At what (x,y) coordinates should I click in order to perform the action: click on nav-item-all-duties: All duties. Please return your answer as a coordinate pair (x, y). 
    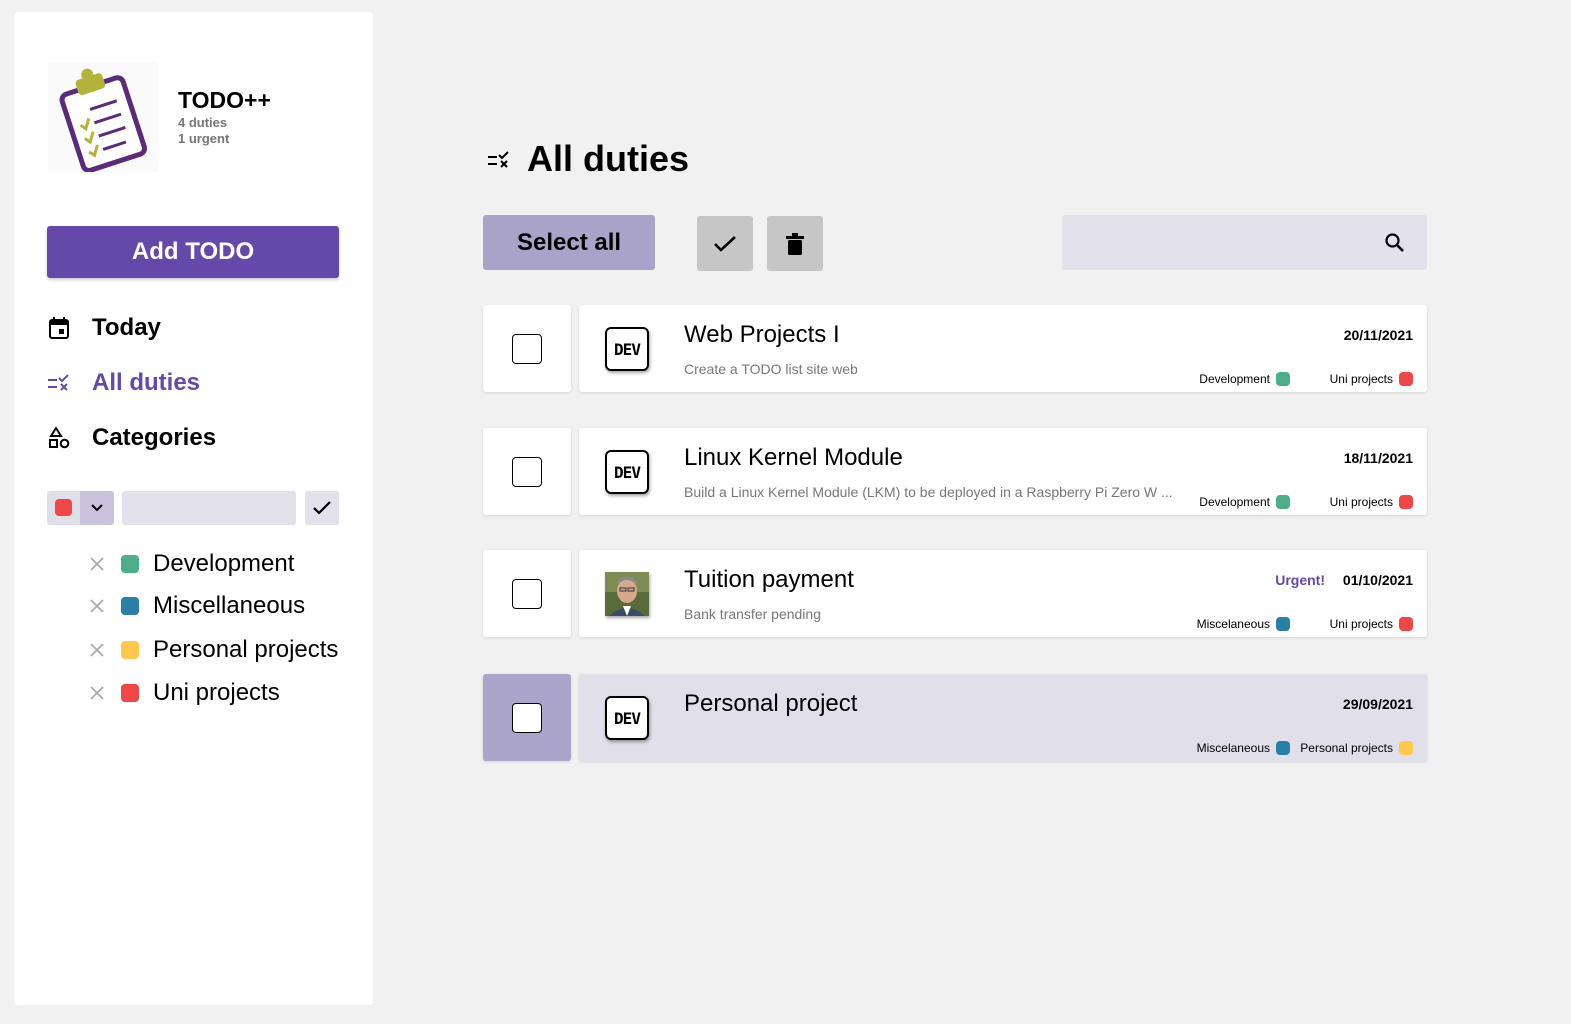
    Looking at the image, I should click on (123, 383).